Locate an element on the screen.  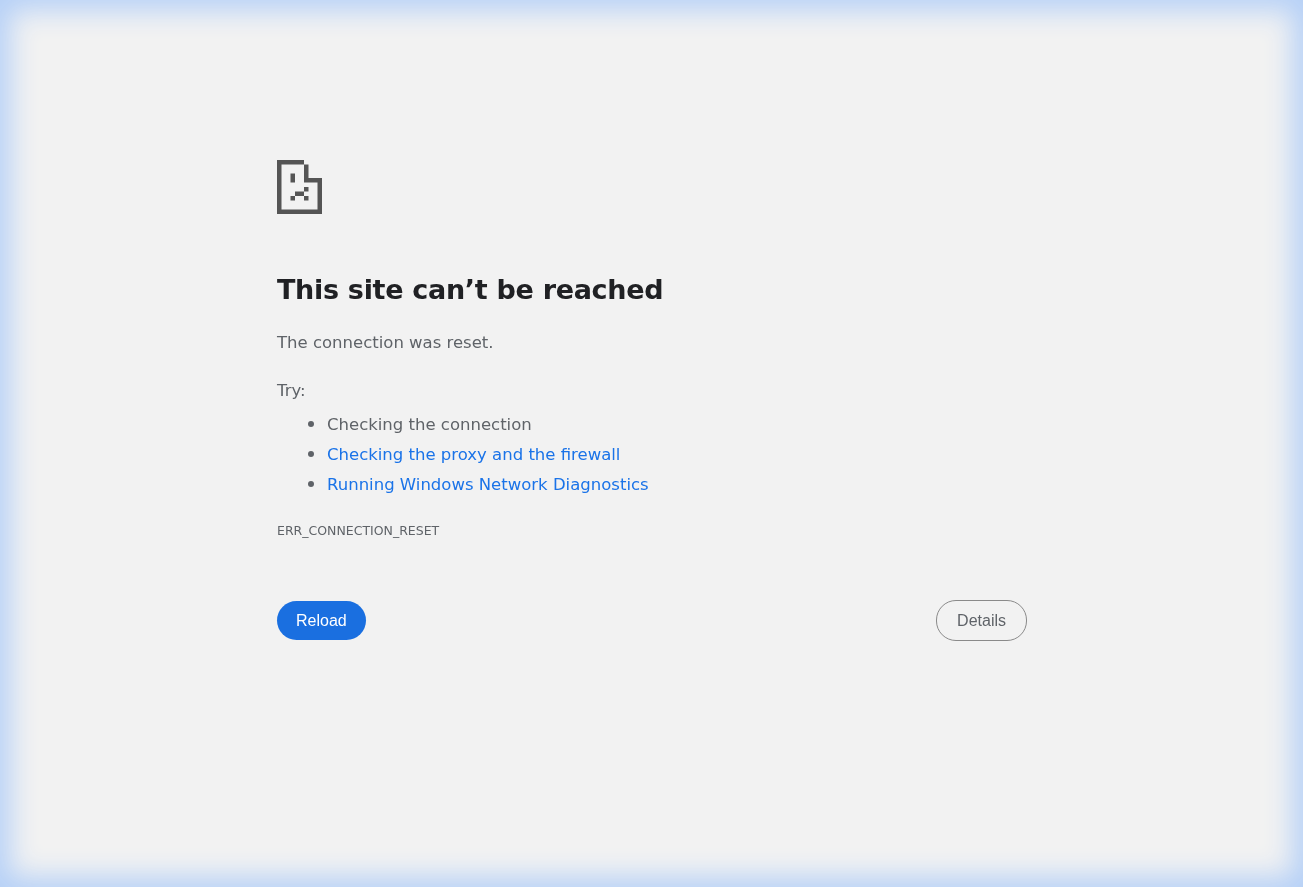
reload-button: Reload is located at coordinates (321, 620).